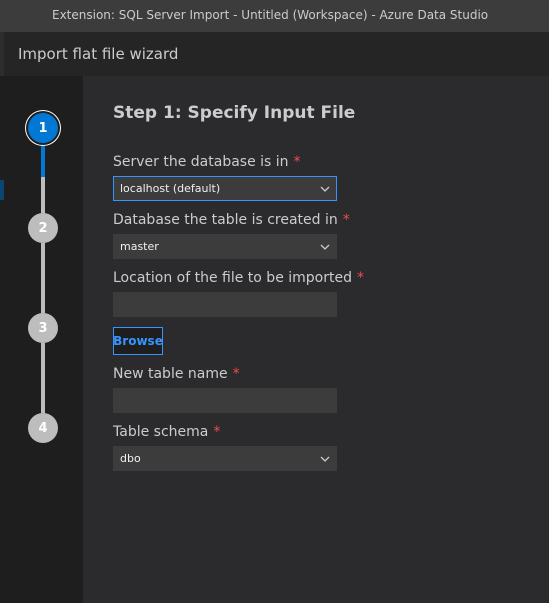  I want to click on step-number: 3, so click(43, 328).